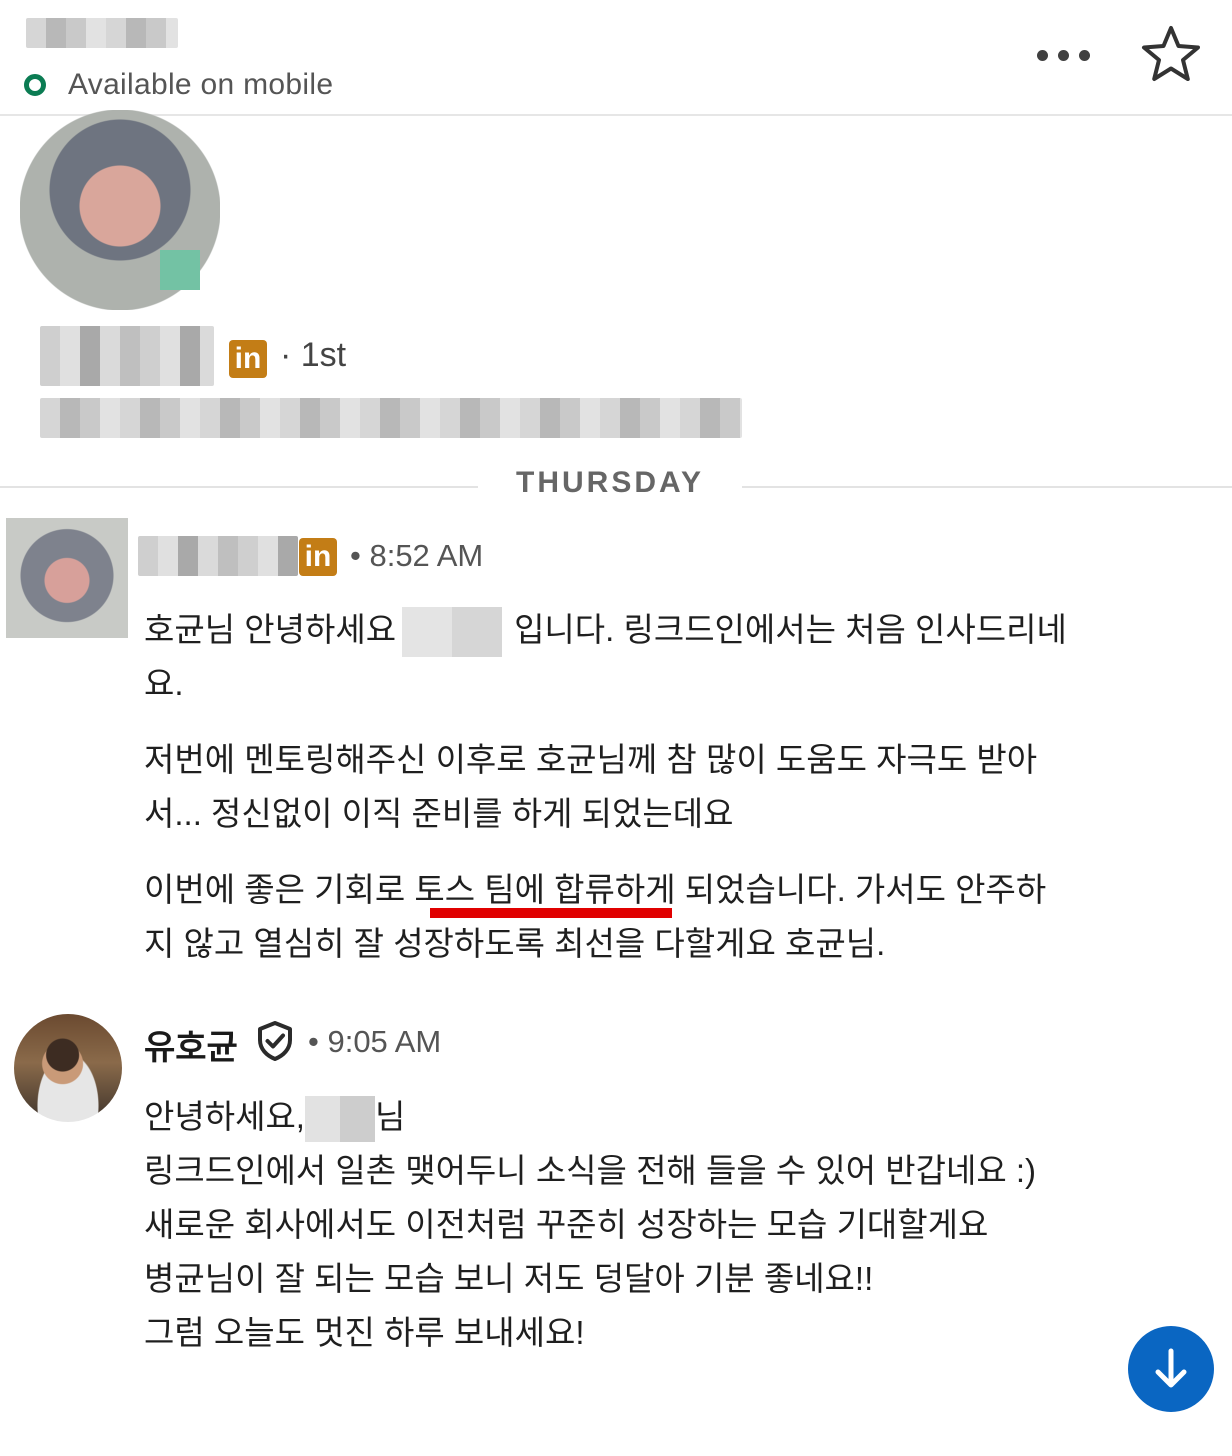 The height and width of the screenshot is (1456, 1232). I want to click on message-timestamp: • 9:05 AM, so click(375, 1041).